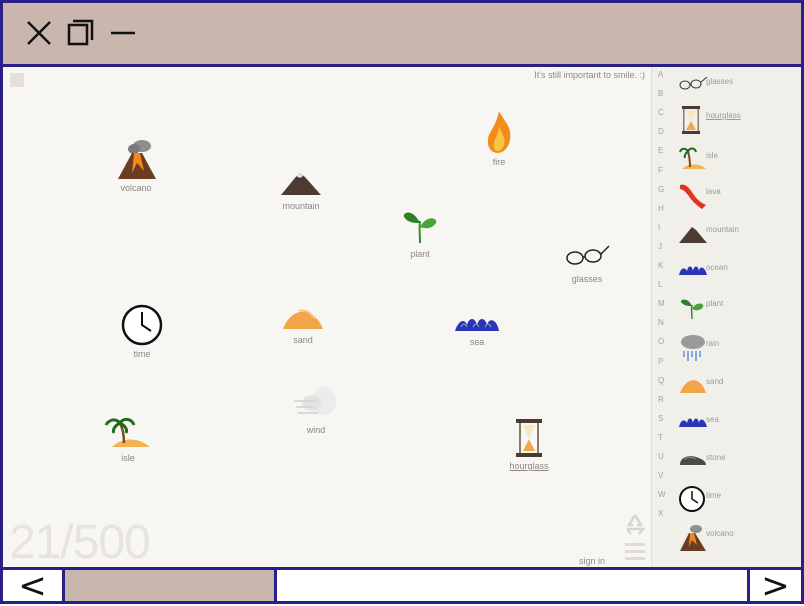 The width and height of the screenshot is (804, 606). What do you see at coordinates (713, 343) in the screenshot?
I see `sidebar-item-label: rain` at bounding box center [713, 343].